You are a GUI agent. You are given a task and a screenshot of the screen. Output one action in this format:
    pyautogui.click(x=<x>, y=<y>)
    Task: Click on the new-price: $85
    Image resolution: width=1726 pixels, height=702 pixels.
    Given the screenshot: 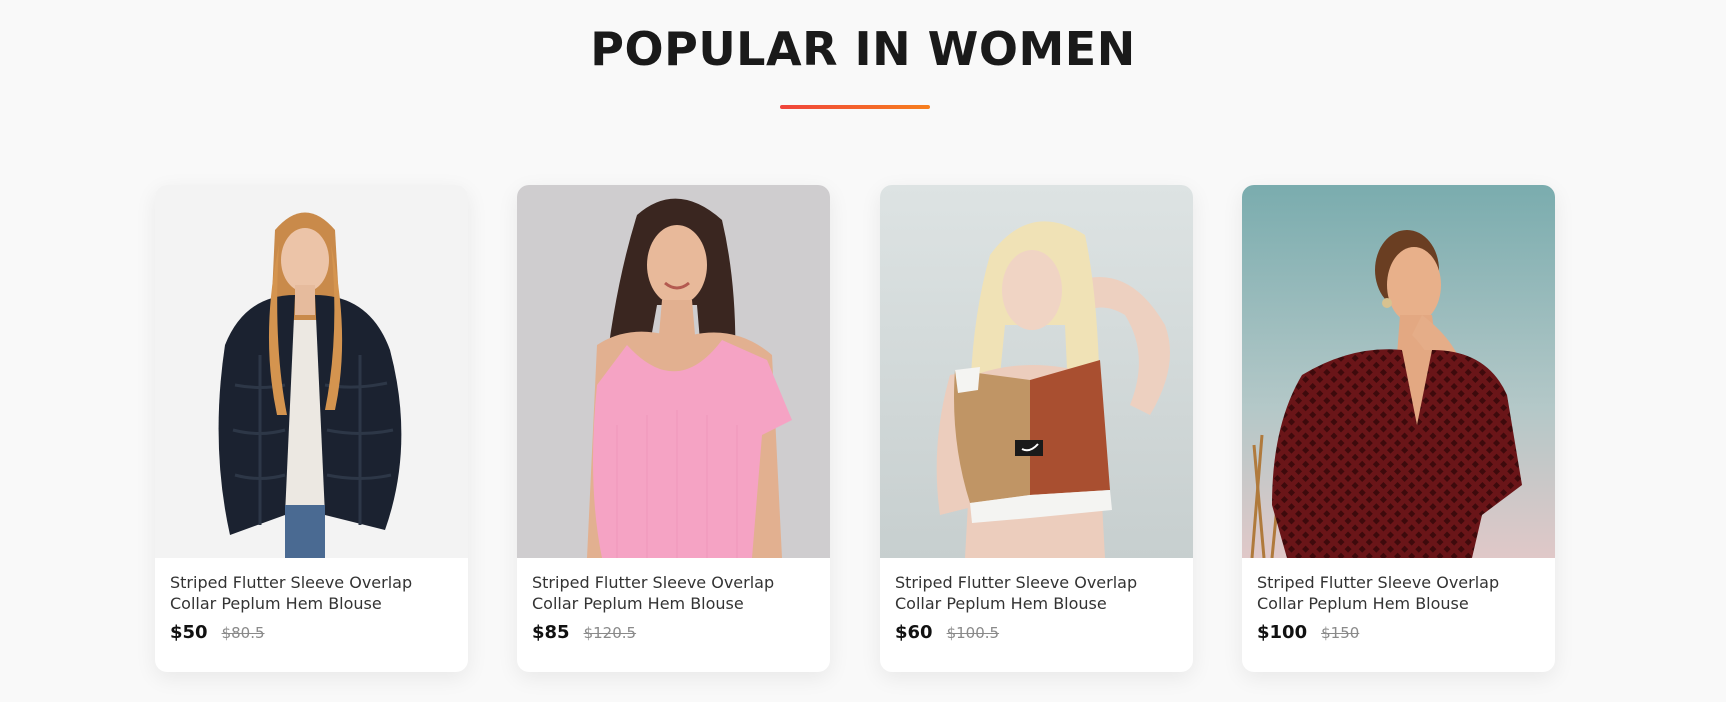 What is the action you would take?
    pyautogui.click(x=551, y=632)
    